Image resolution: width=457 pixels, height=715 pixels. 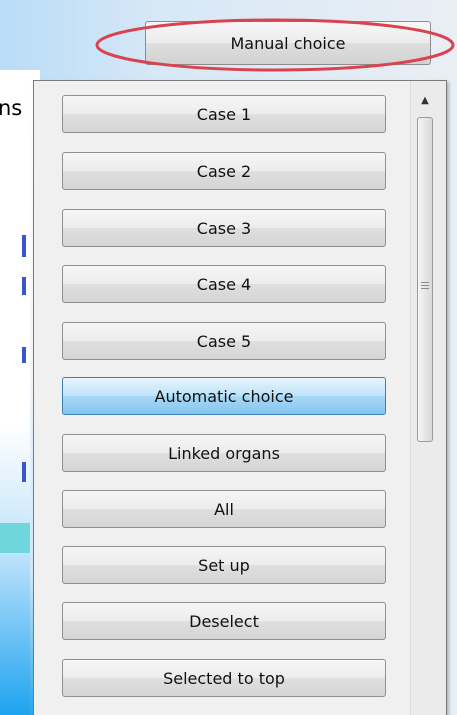 I want to click on app-background-strip, so click(x=15, y=392).